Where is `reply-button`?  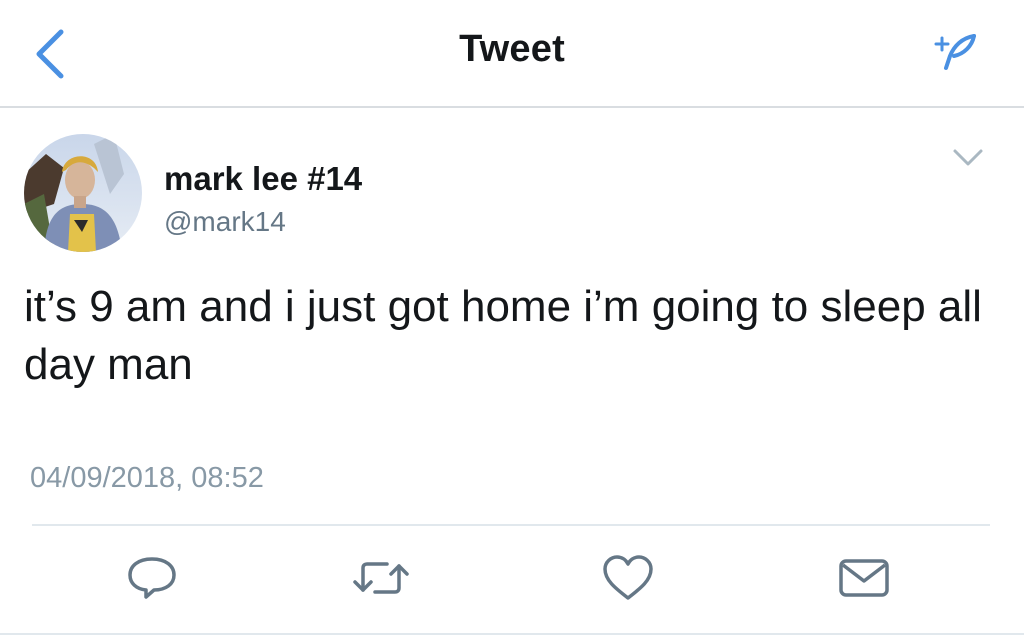
reply-button is located at coordinates (152, 578).